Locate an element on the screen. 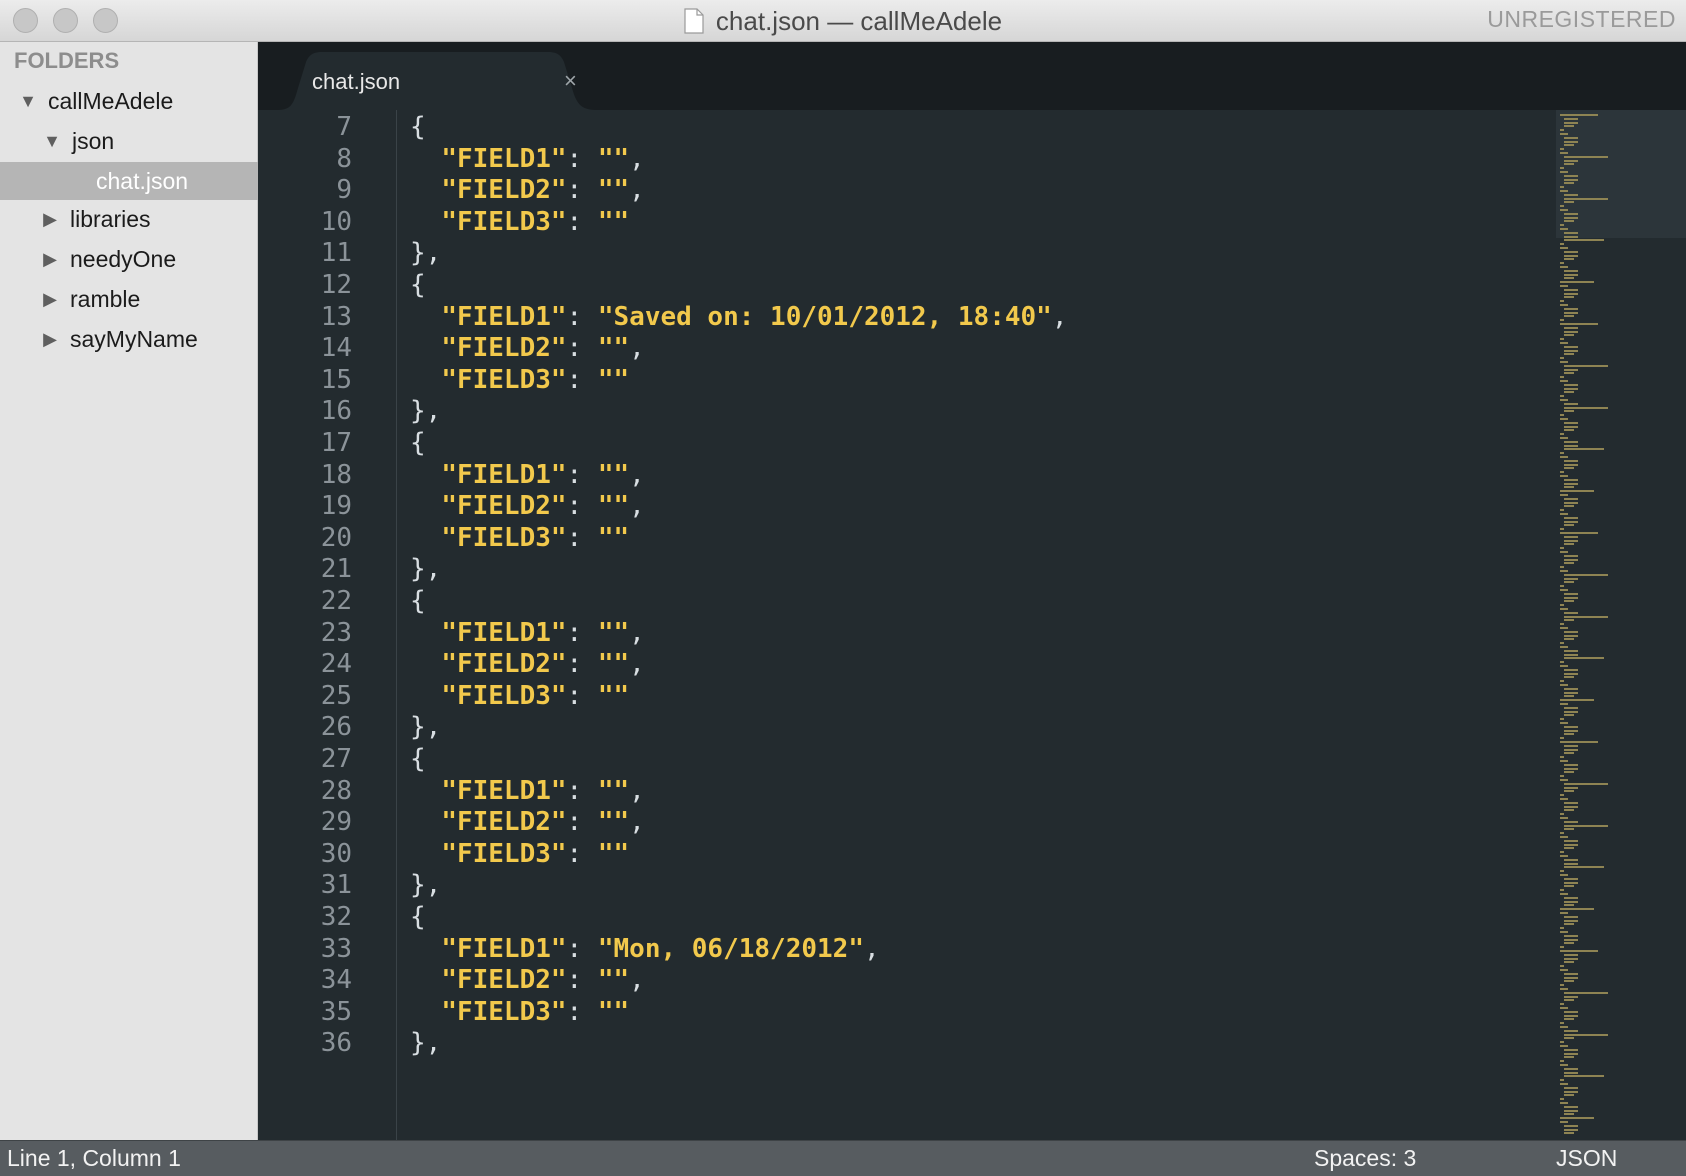 This screenshot has height=1176, width=1686. line-number: 30 is located at coordinates (336, 853).